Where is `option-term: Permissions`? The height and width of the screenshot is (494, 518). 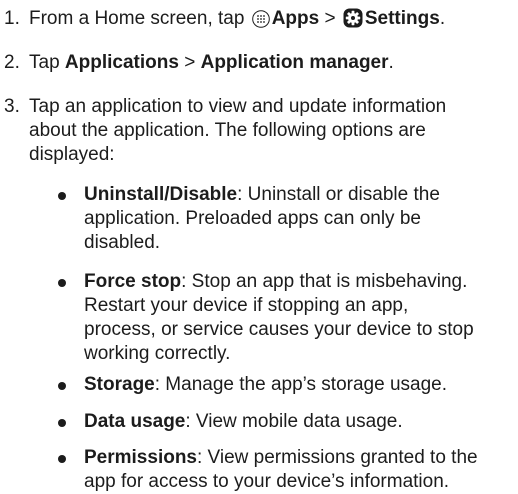 option-term: Permissions is located at coordinates (140, 457).